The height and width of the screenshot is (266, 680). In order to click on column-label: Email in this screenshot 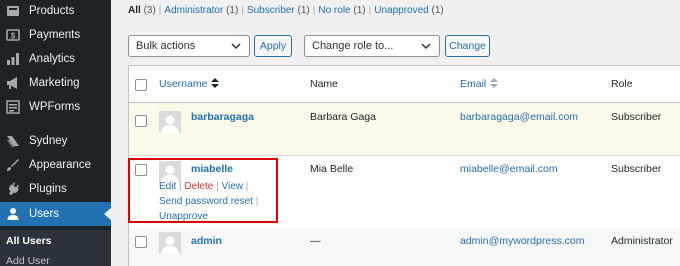, I will do `click(473, 84)`.